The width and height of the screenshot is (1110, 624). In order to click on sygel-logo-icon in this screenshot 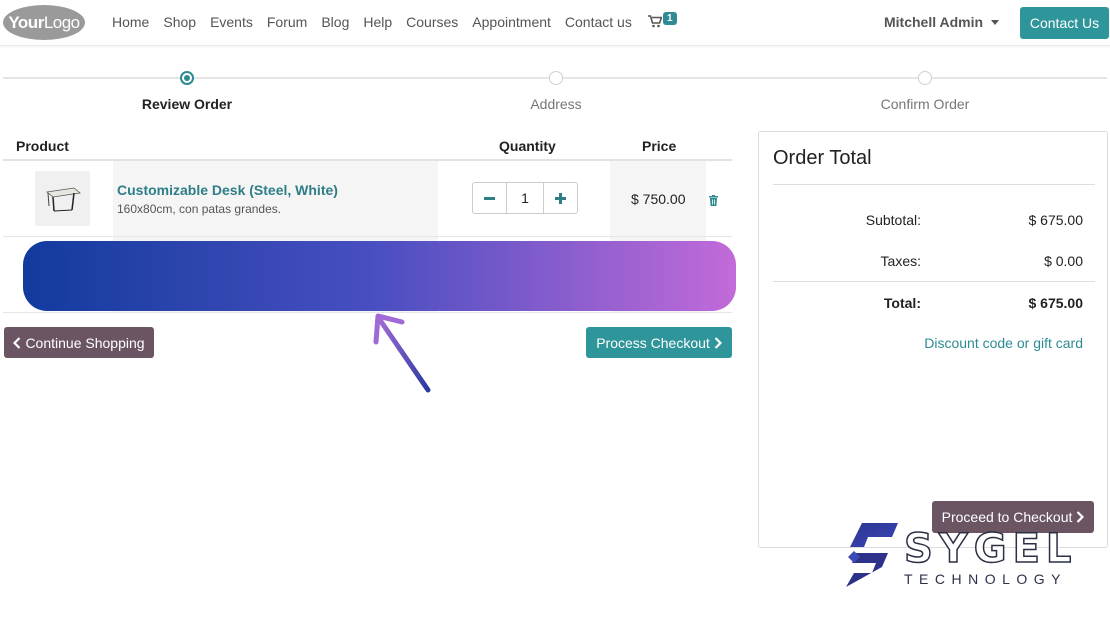, I will do `click(872, 555)`.